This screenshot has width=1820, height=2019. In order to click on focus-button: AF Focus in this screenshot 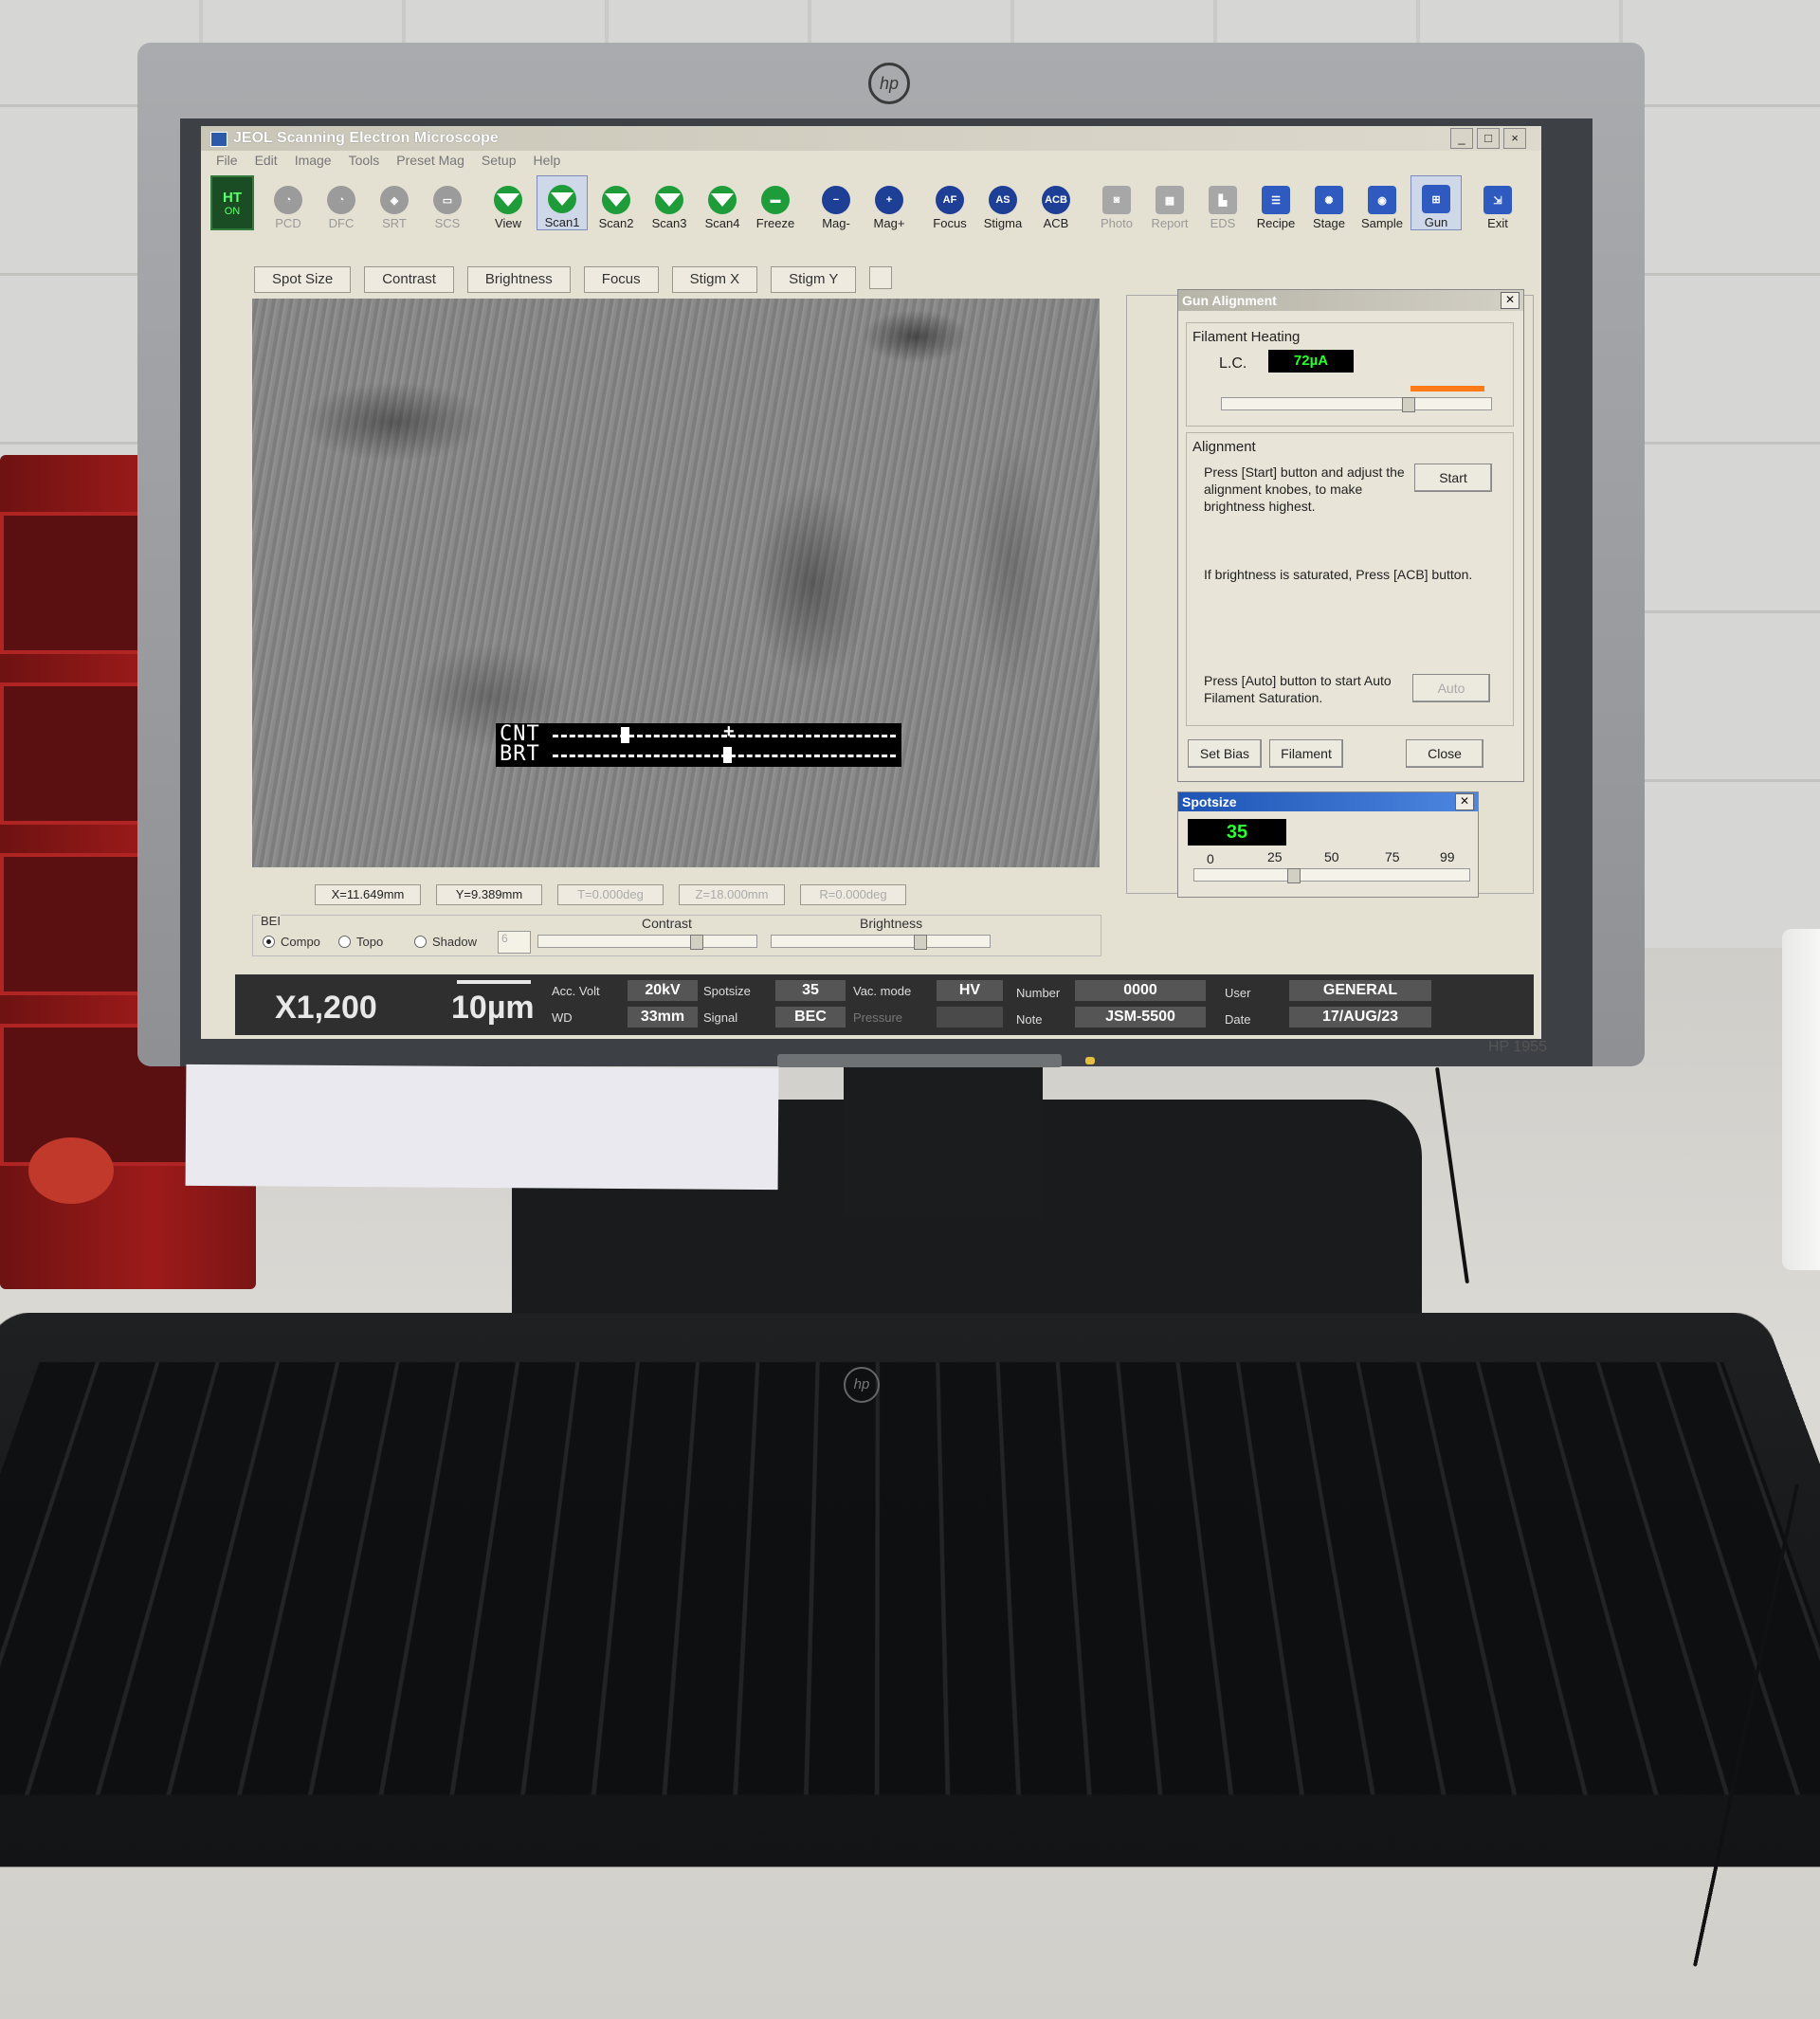, I will do `click(949, 203)`.